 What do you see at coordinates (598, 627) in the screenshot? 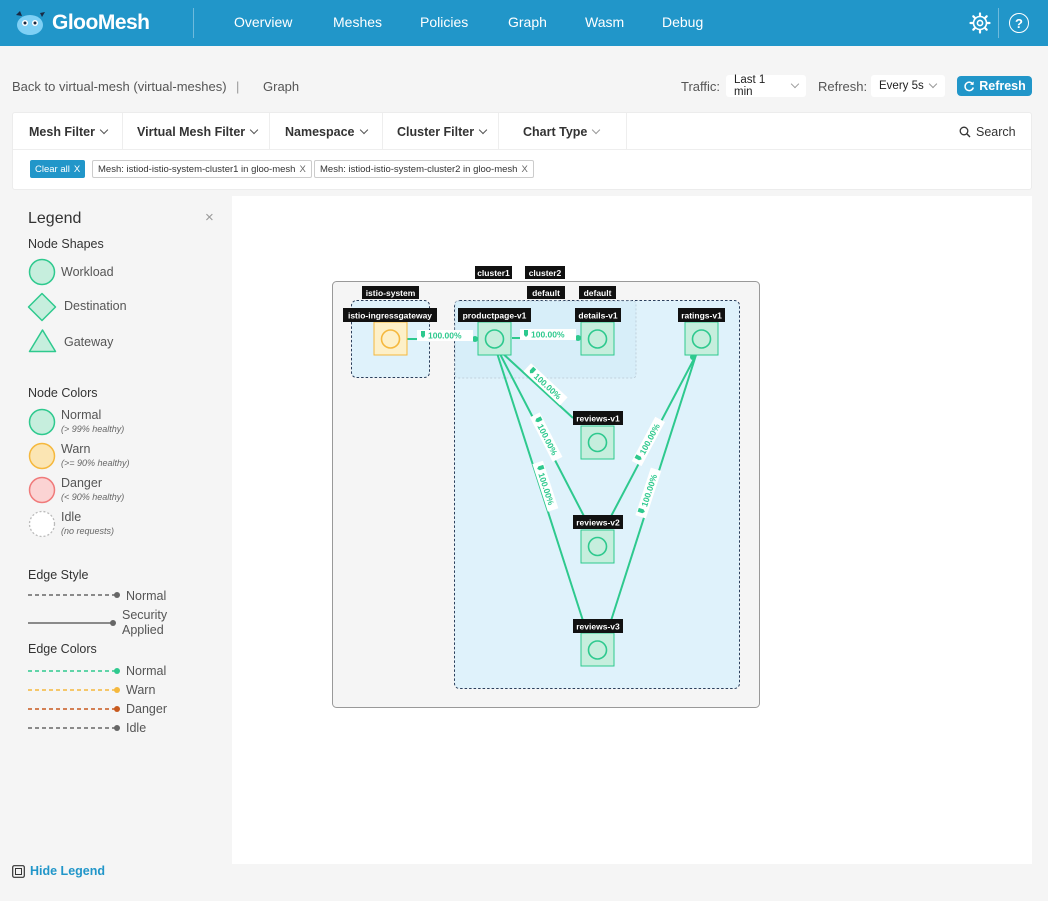
I see `node-label-reviews-v3: reviews-v3` at bounding box center [598, 627].